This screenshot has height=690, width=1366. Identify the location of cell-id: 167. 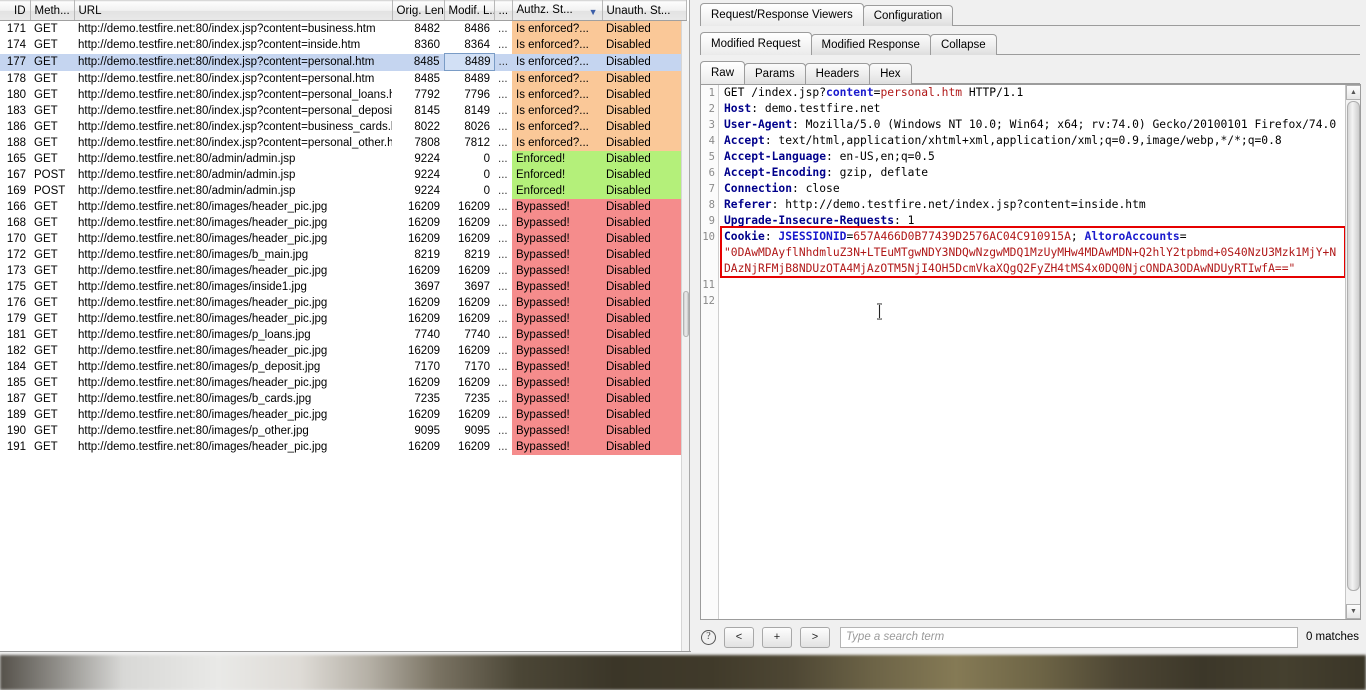
(16, 175).